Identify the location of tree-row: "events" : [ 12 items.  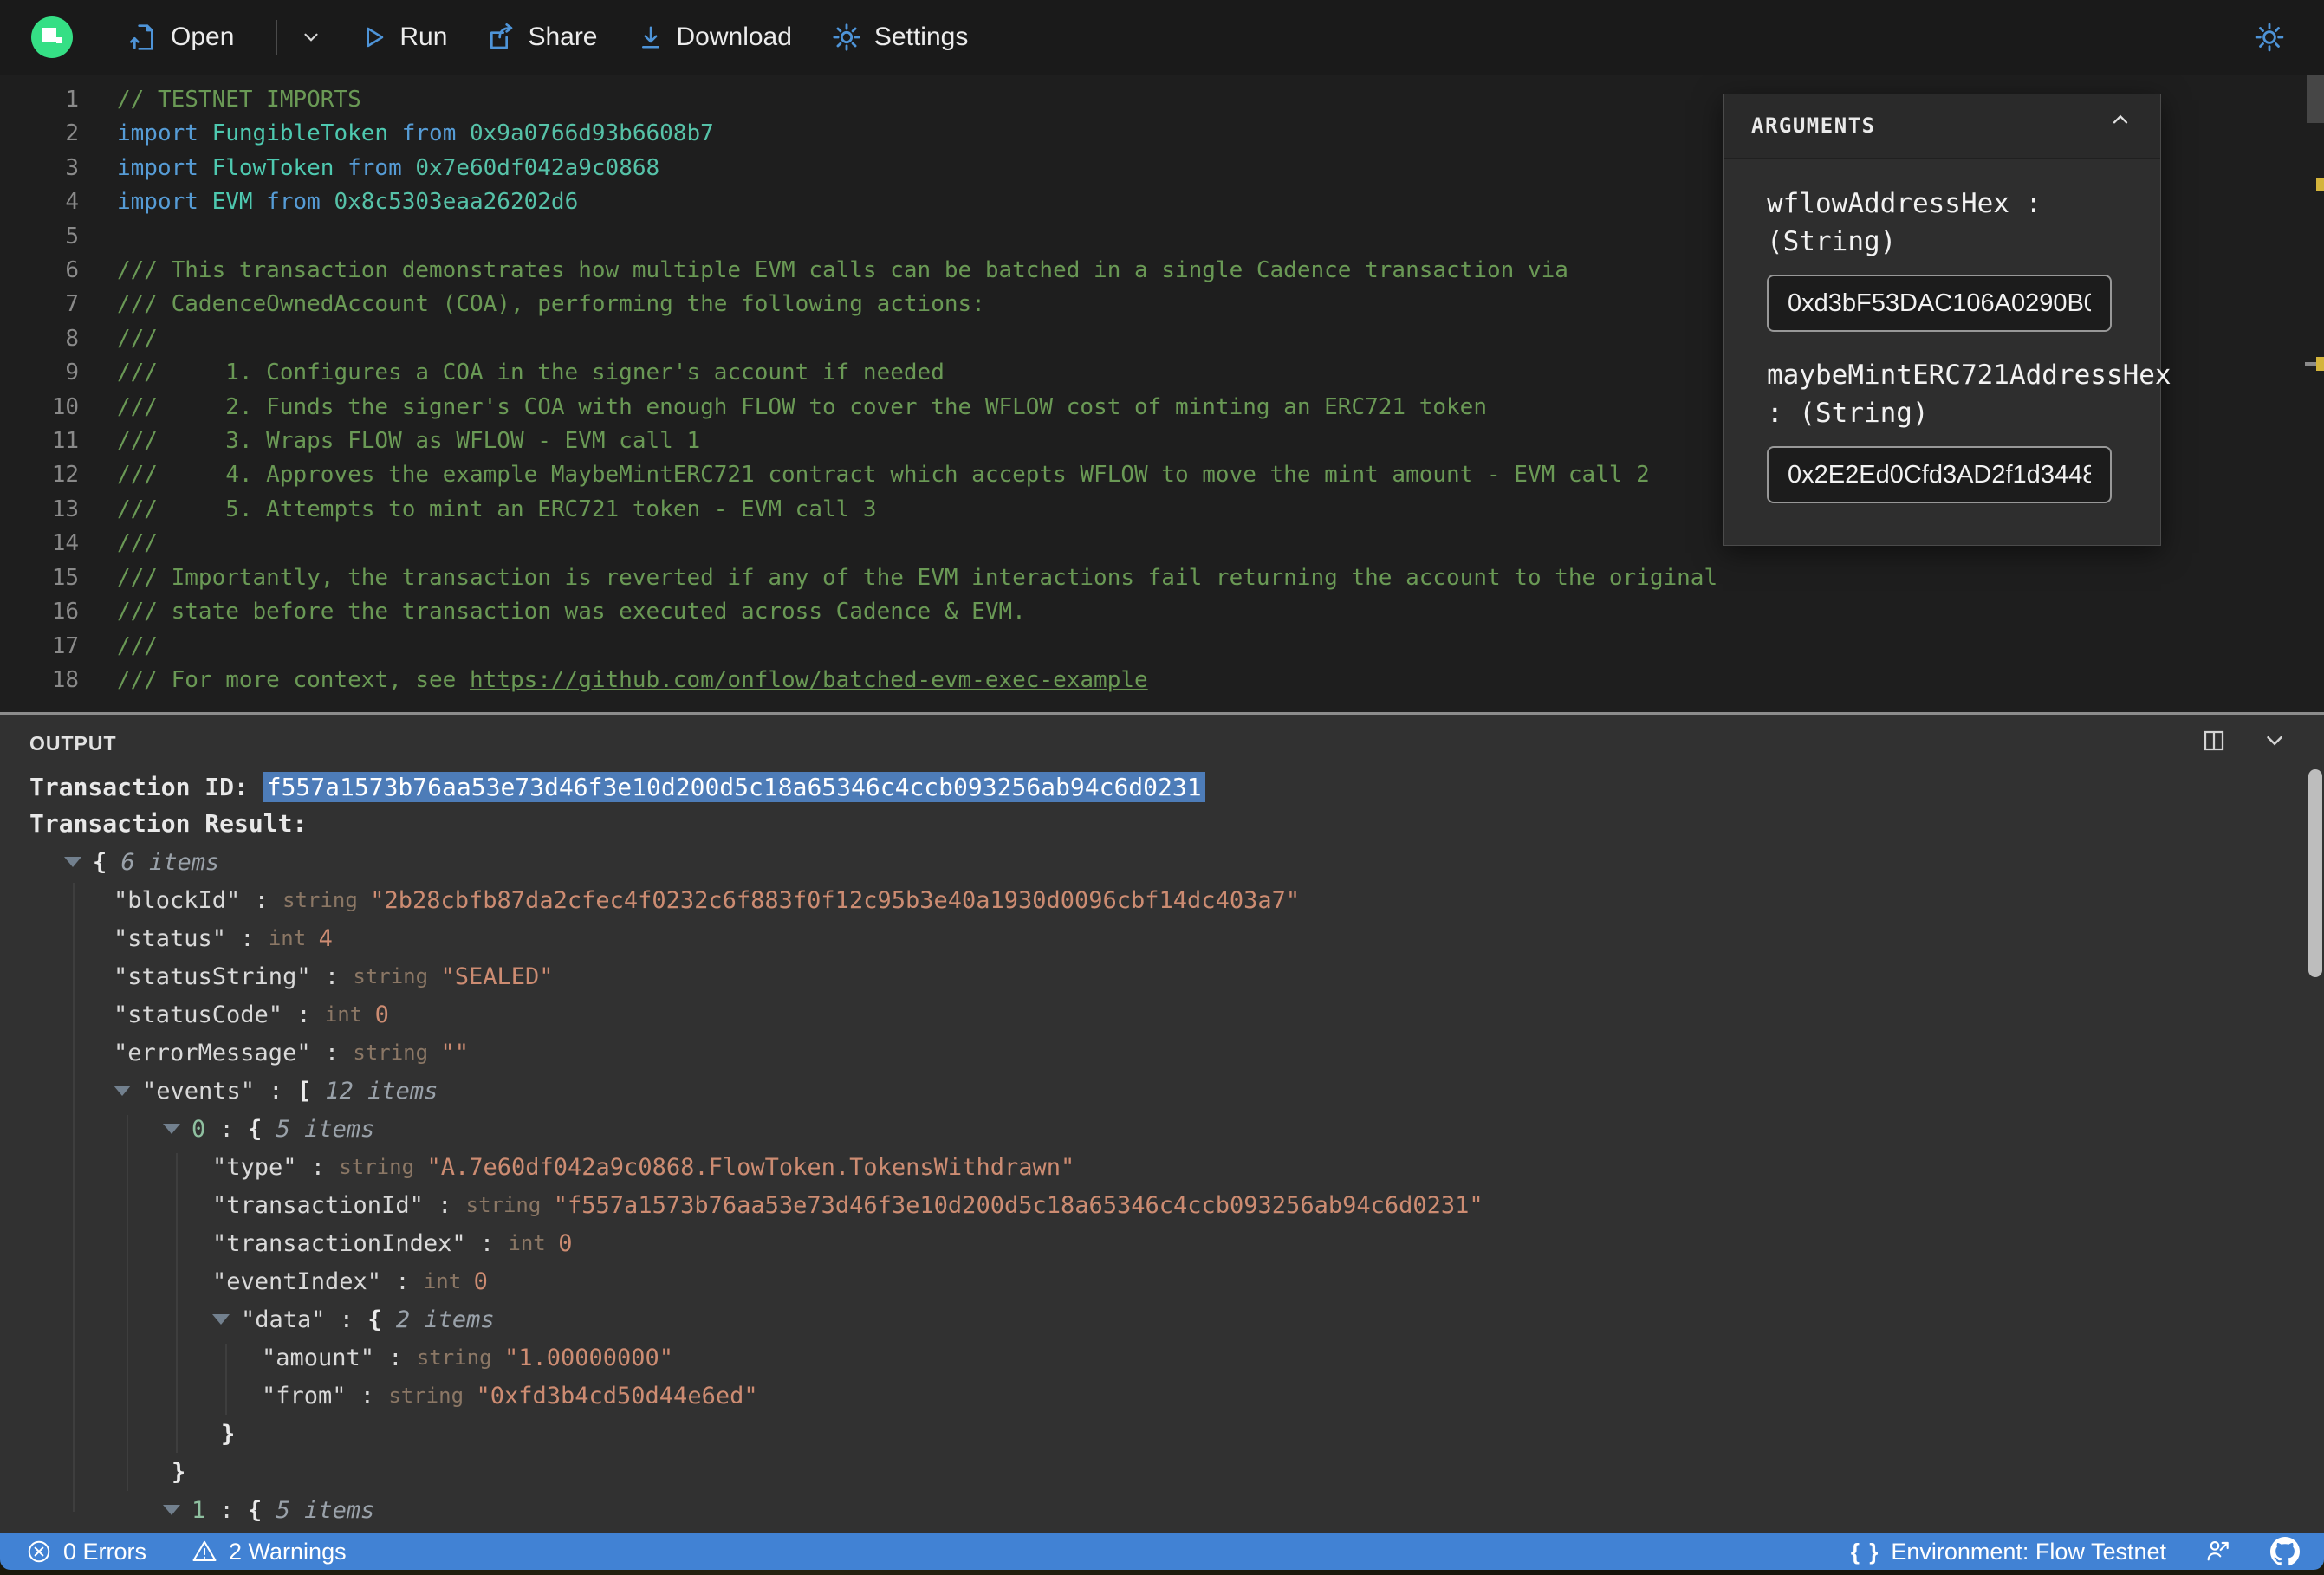
(1176, 1091).